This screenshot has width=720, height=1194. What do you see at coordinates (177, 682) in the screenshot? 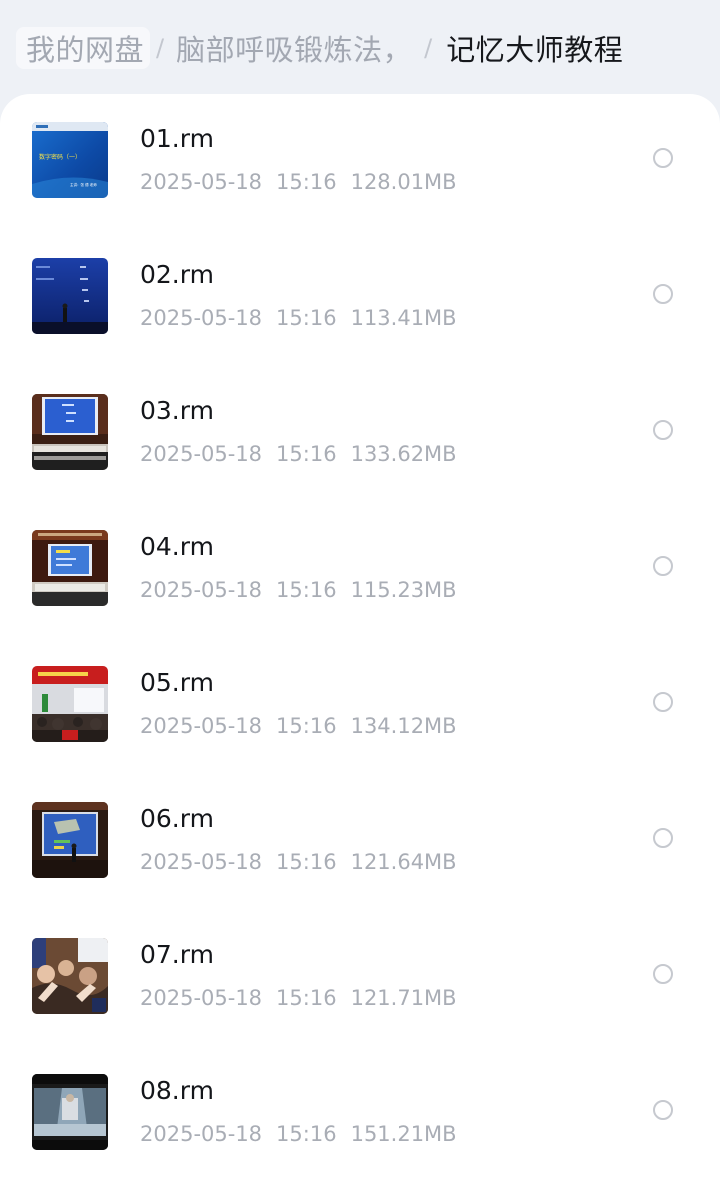
I see `file-name: 05.rm` at bounding box center [177, 682].